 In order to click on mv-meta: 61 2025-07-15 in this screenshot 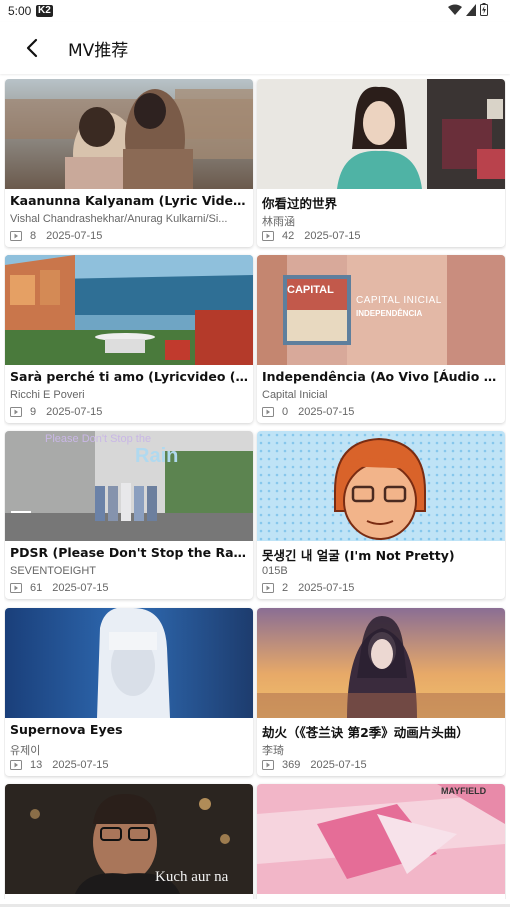, I will do `click(59, 588)`.